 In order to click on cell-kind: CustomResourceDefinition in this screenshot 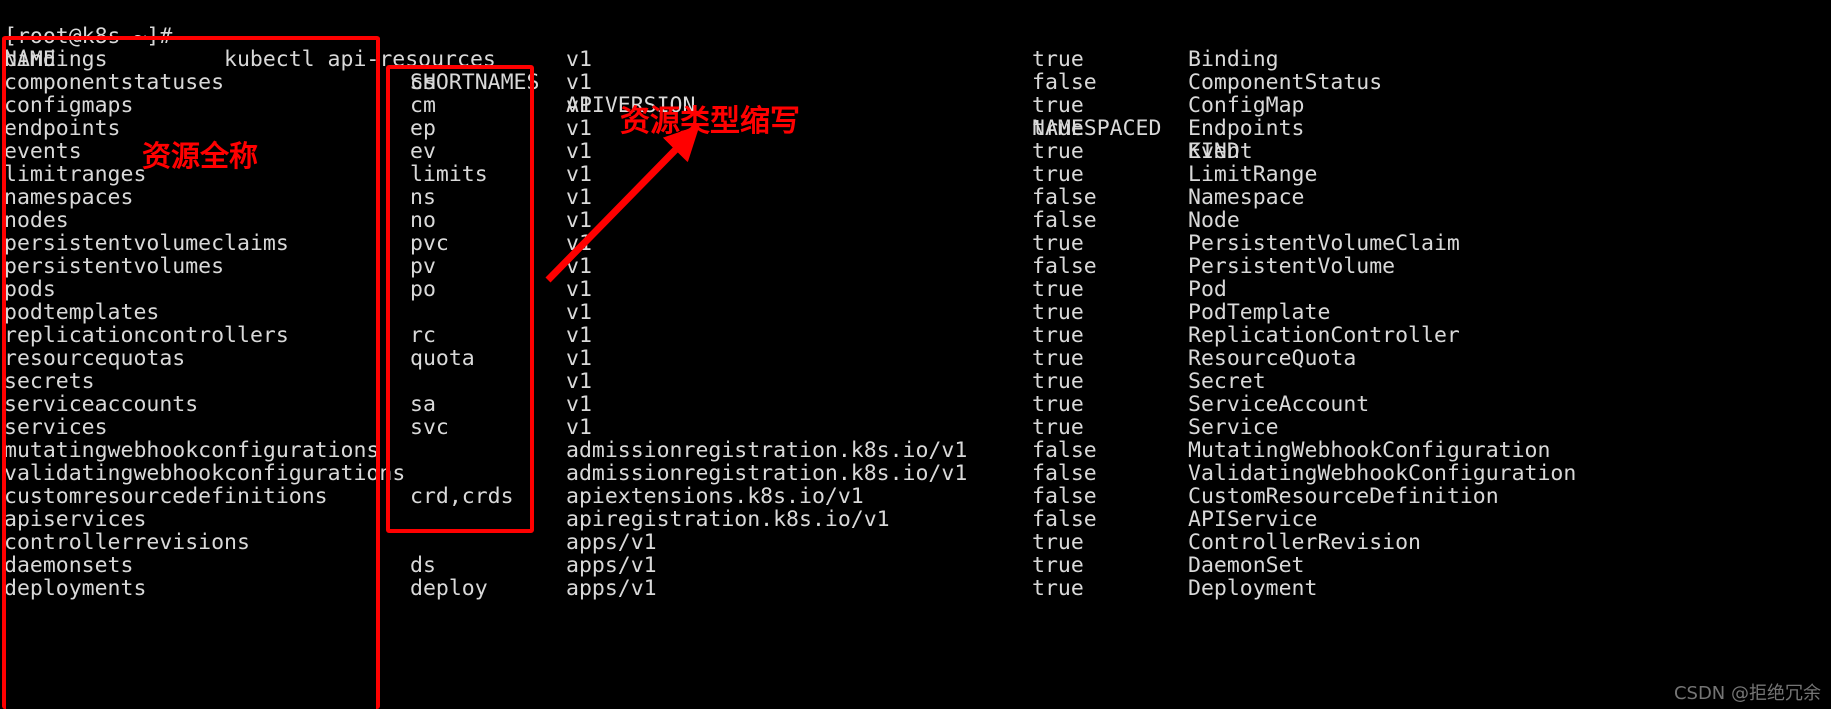, I will do `click(1343, 496)`.